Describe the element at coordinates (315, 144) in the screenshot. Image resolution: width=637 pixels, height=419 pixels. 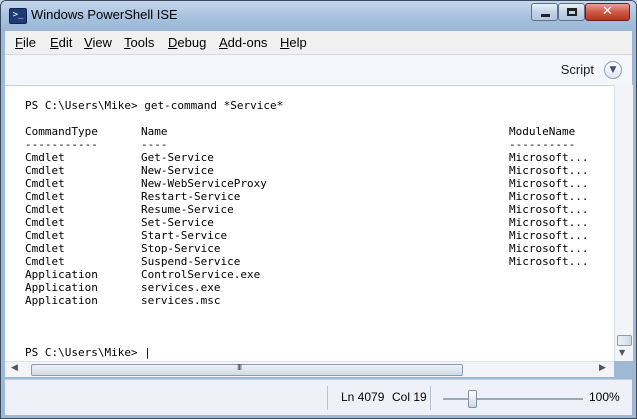
I see `console-underline-row: ----------- ---- ----------` at that location.